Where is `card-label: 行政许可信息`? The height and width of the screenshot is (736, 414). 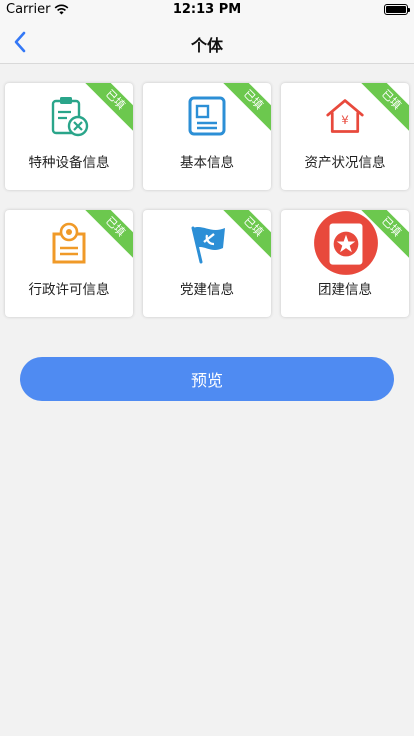 card-label: 行政许可信息 is located at coordinates (69, 290).